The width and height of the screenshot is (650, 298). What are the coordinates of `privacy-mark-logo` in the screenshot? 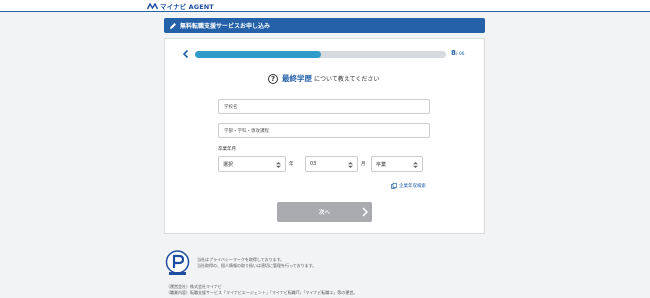 It's located at (177, 262).